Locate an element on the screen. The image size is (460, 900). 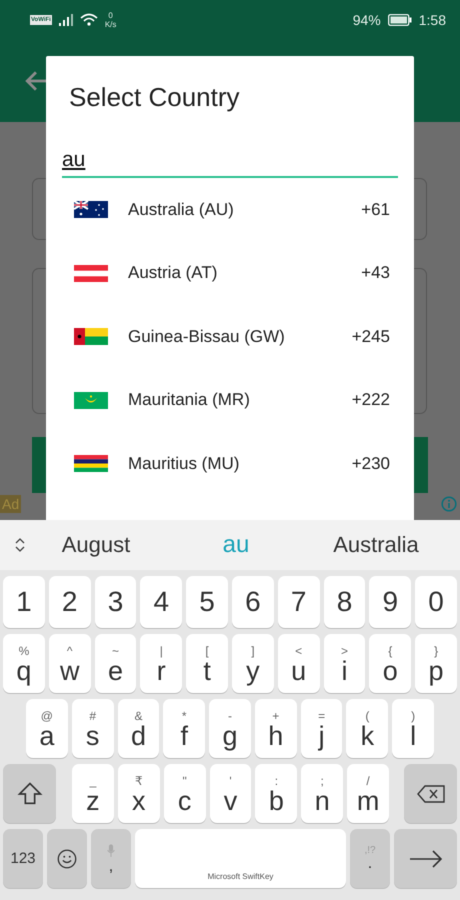
enter-key is located at coordinates (425, 858).